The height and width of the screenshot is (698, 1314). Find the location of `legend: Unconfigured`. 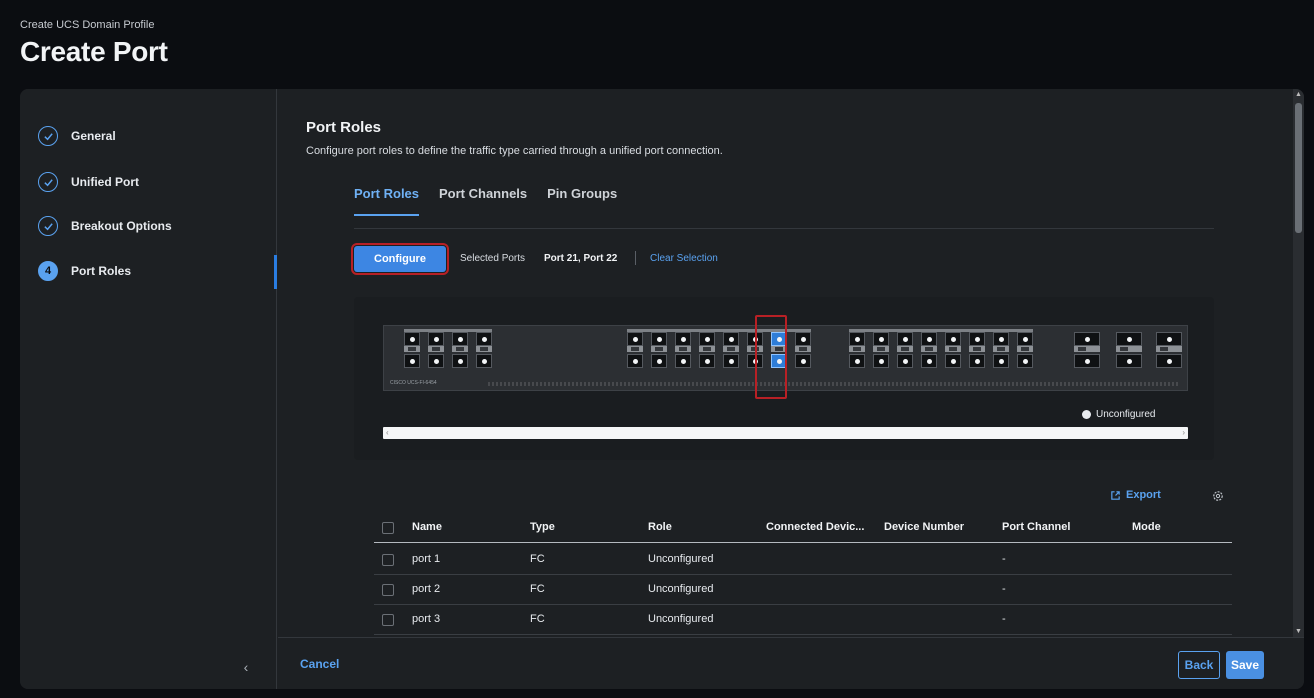

legend: Unconfigured is located at coordinates (1118, 414).